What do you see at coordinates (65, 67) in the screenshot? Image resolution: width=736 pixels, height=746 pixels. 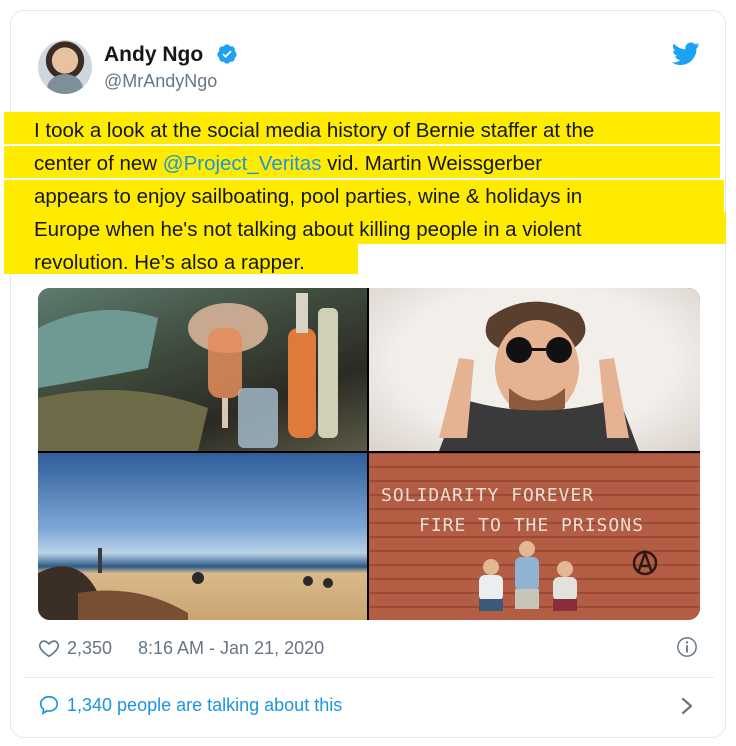 I see `author-avatar` at bounding box center [65, 67].